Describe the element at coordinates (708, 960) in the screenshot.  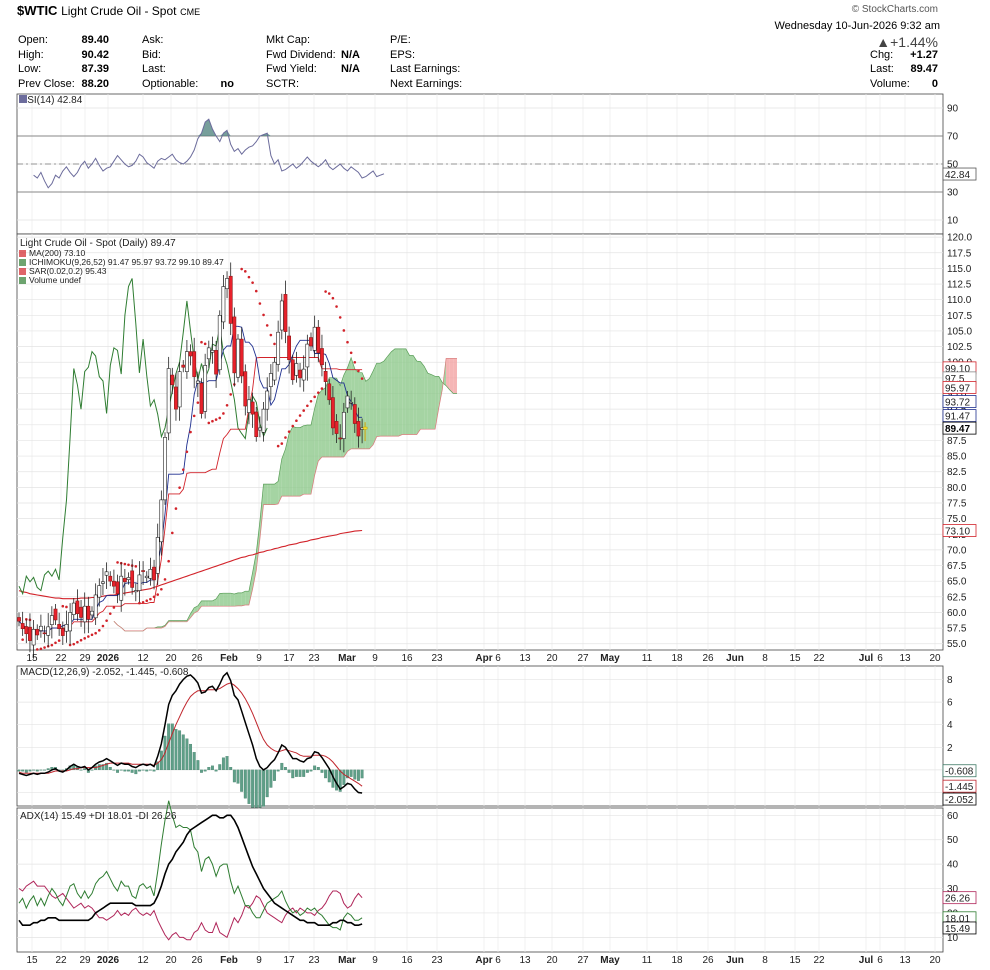
I see `x-tick-label: 26` at that location.